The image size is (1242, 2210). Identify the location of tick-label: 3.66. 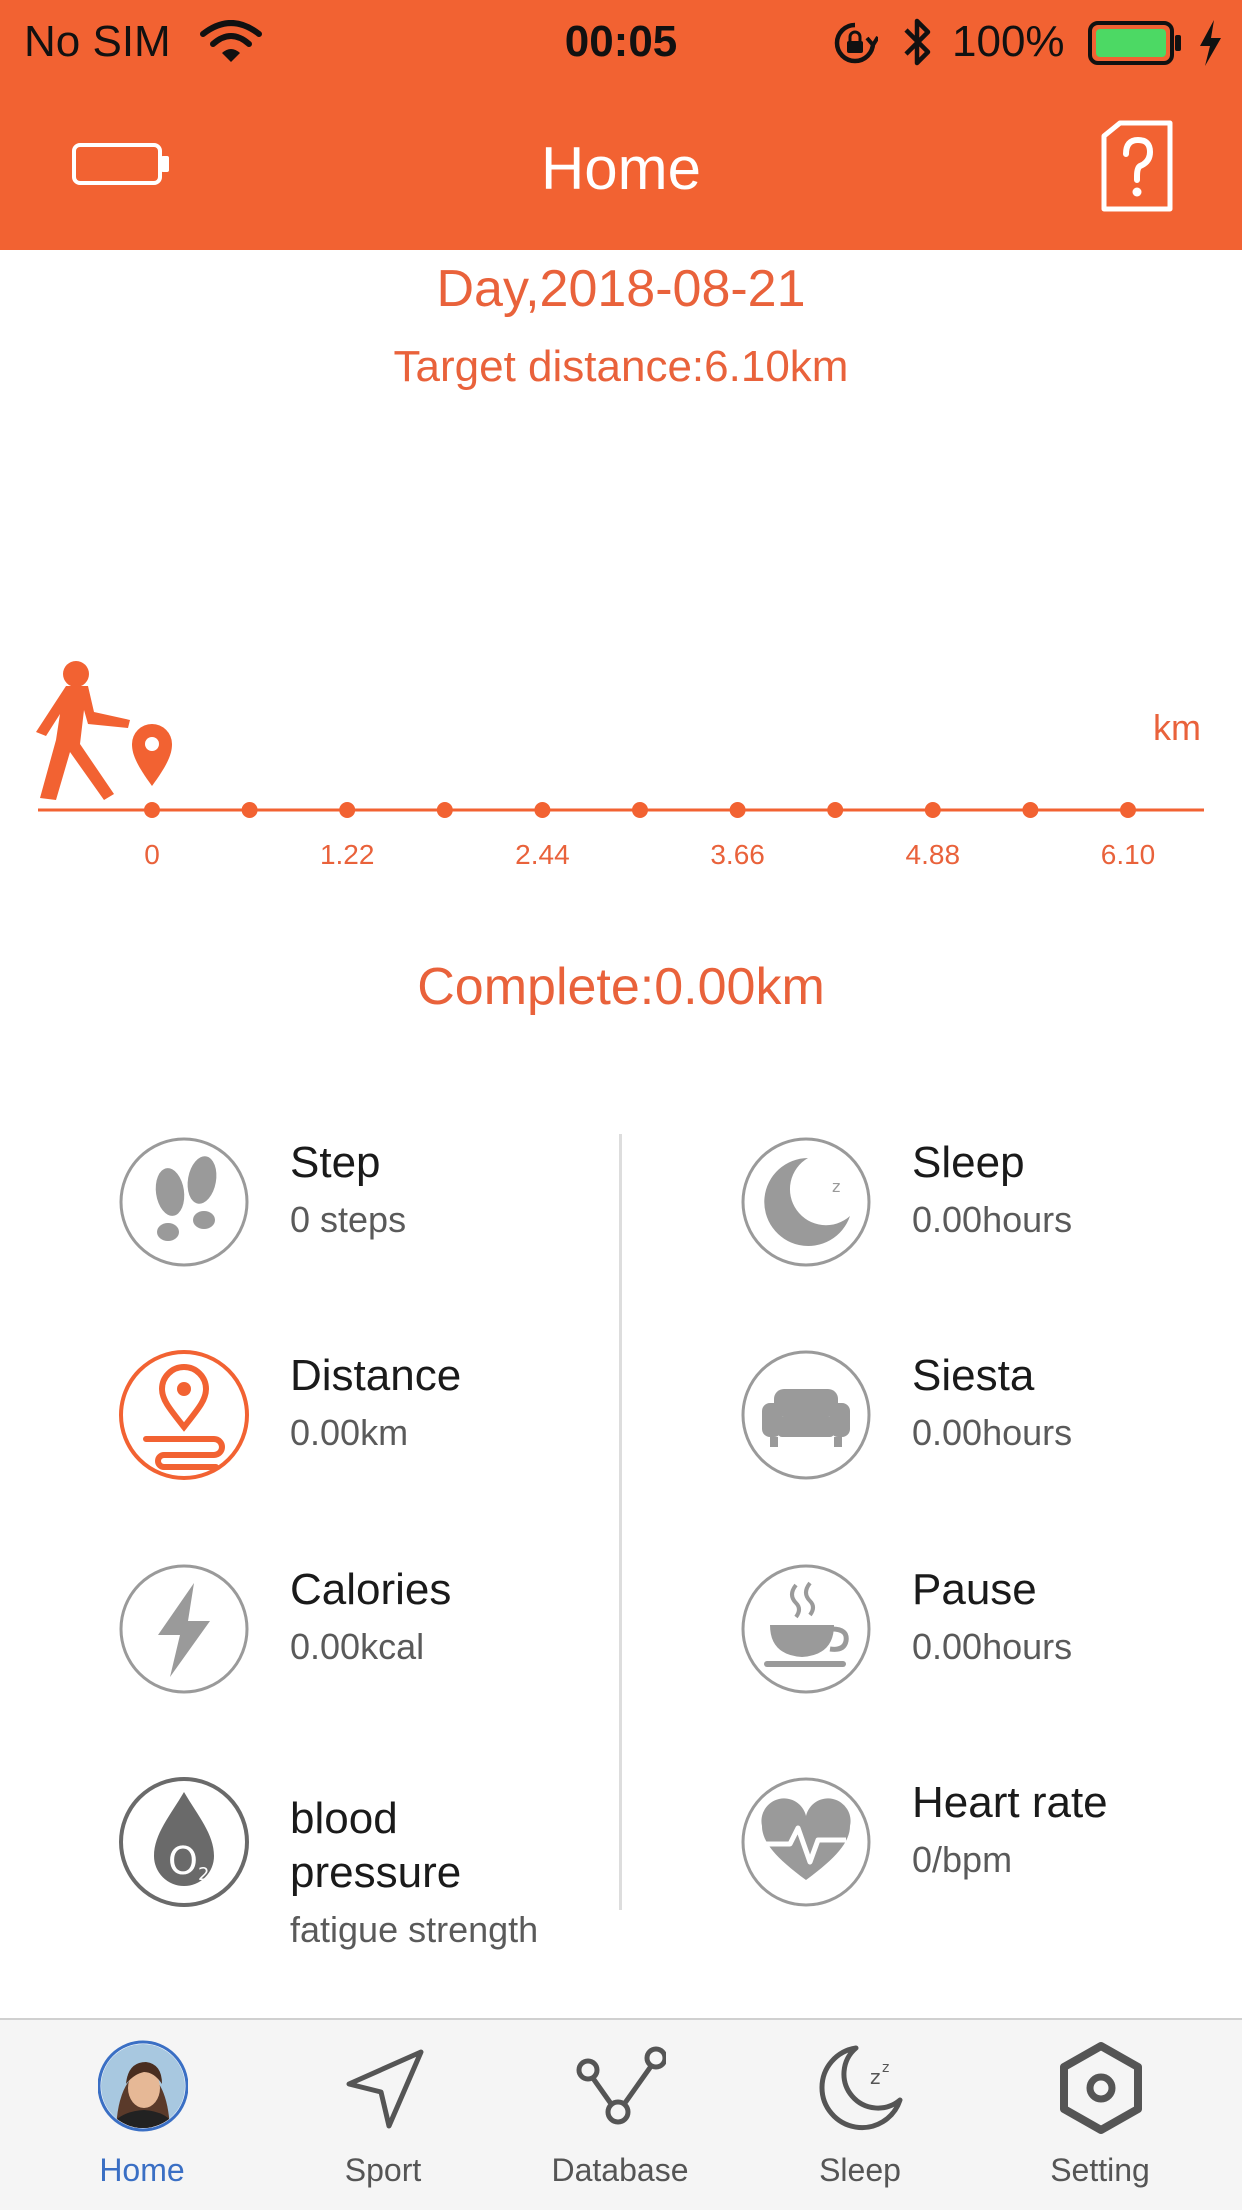
(737, 854).